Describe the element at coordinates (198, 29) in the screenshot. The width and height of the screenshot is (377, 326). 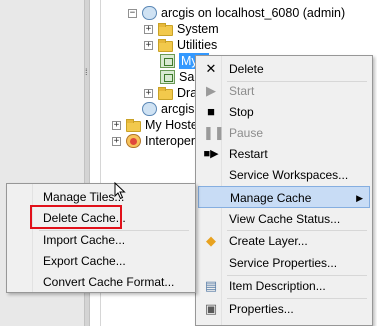
I see `tree-node-label: System` at that location.